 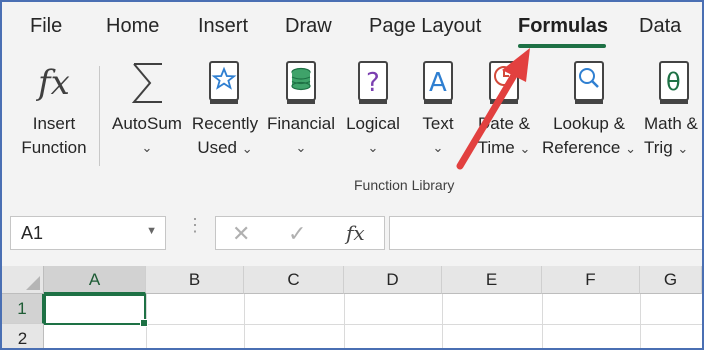 I want to click on column-header-f: F, so click(x=591, y=280).